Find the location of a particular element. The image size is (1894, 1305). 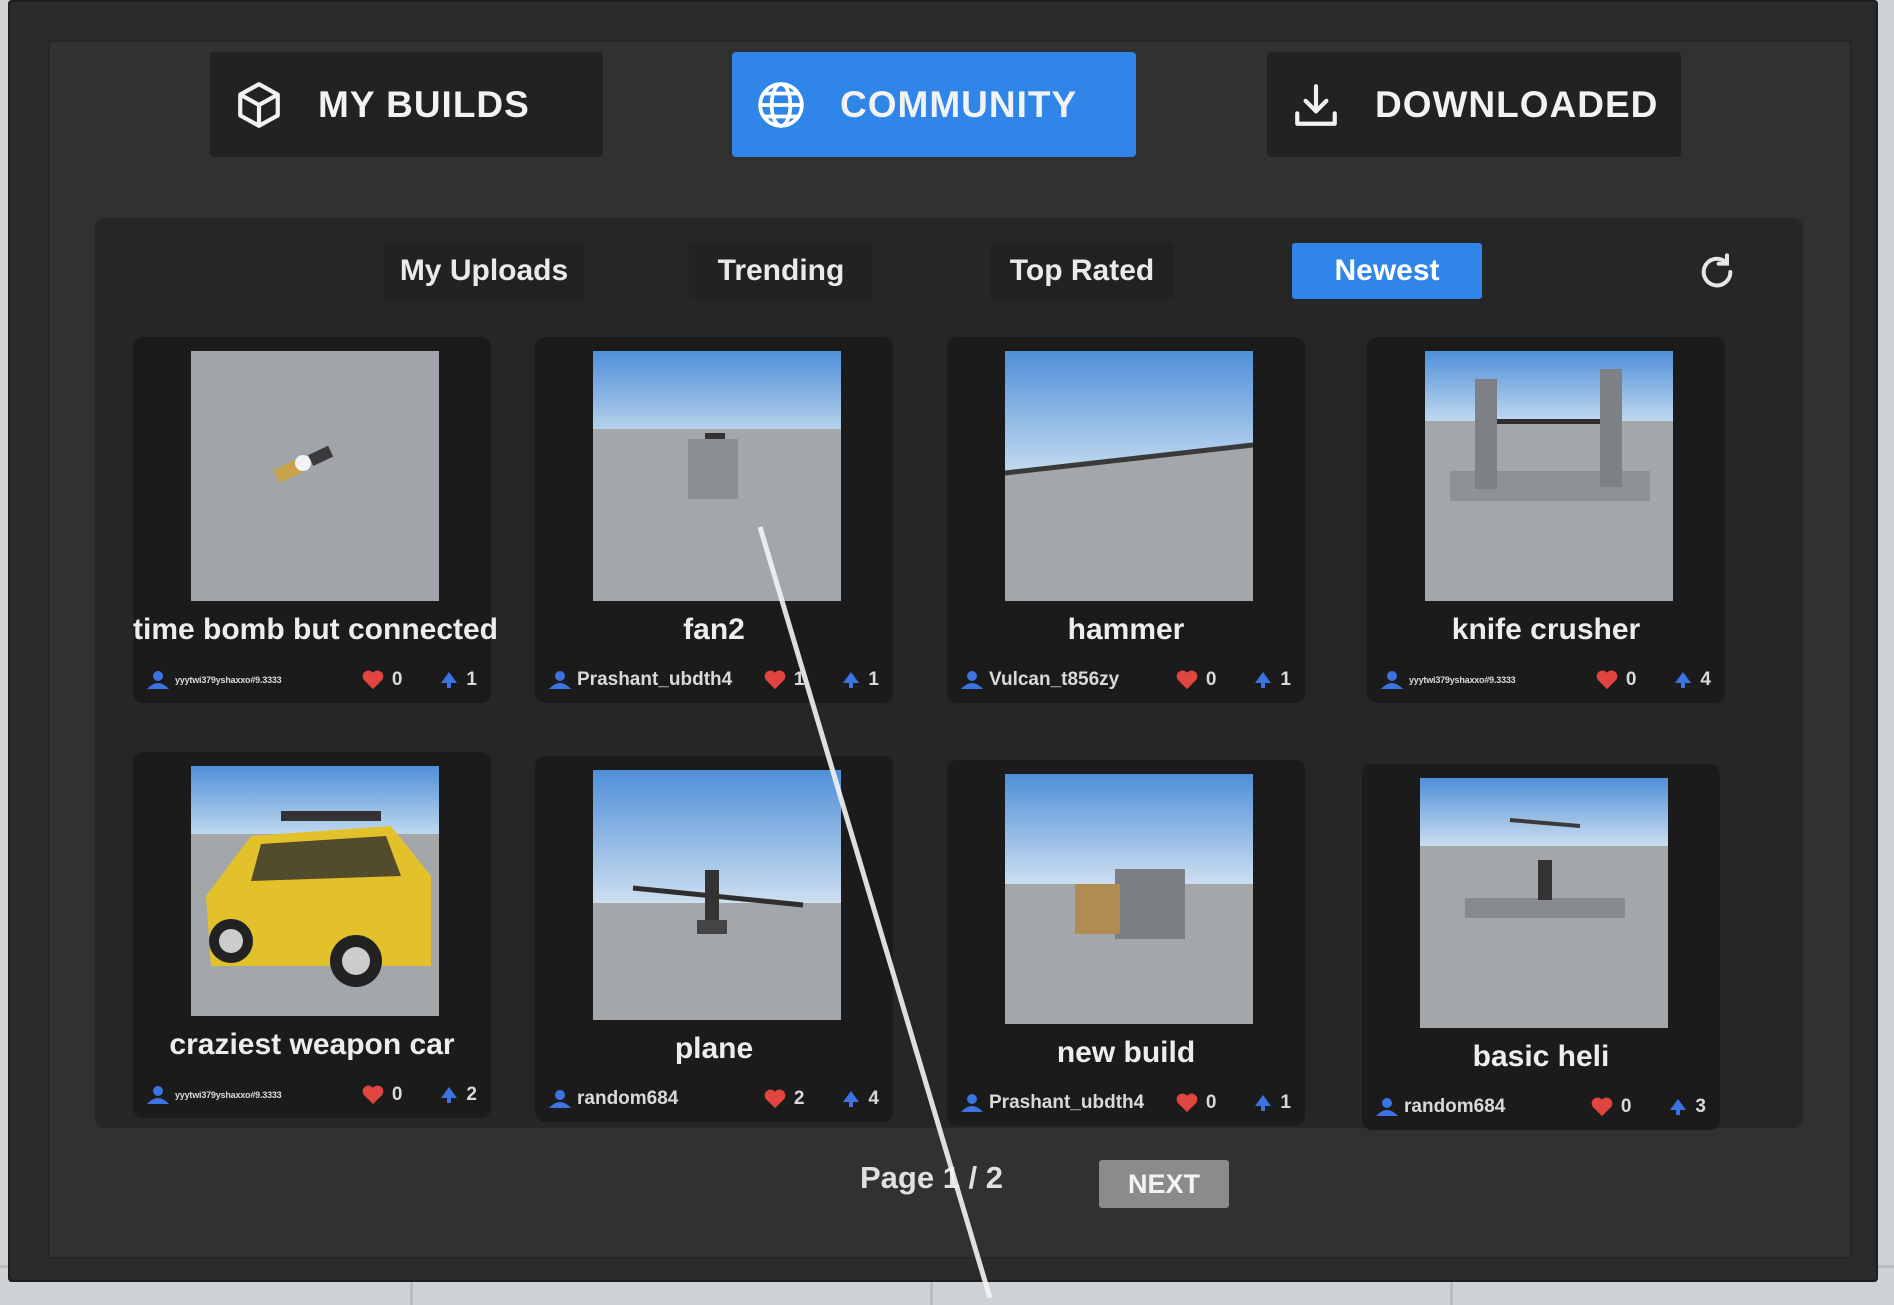

tab-top-rated-label: Top Rated is located at coordinates (1082, 270).